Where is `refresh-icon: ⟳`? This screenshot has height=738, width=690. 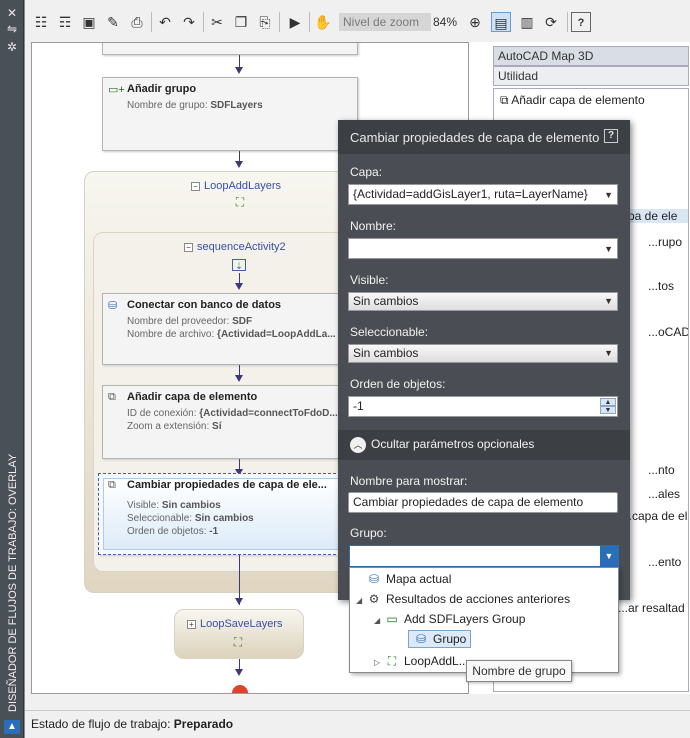 refresh-icon: ⟳ is located at coordinates (551, 22).